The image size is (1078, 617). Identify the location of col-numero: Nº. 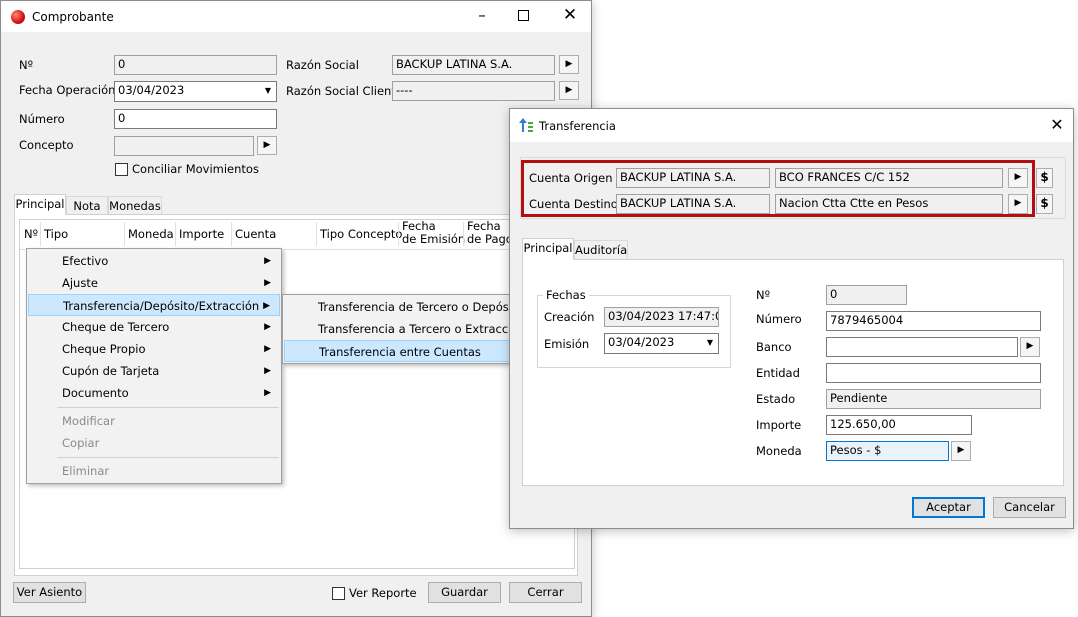
(31, 234).